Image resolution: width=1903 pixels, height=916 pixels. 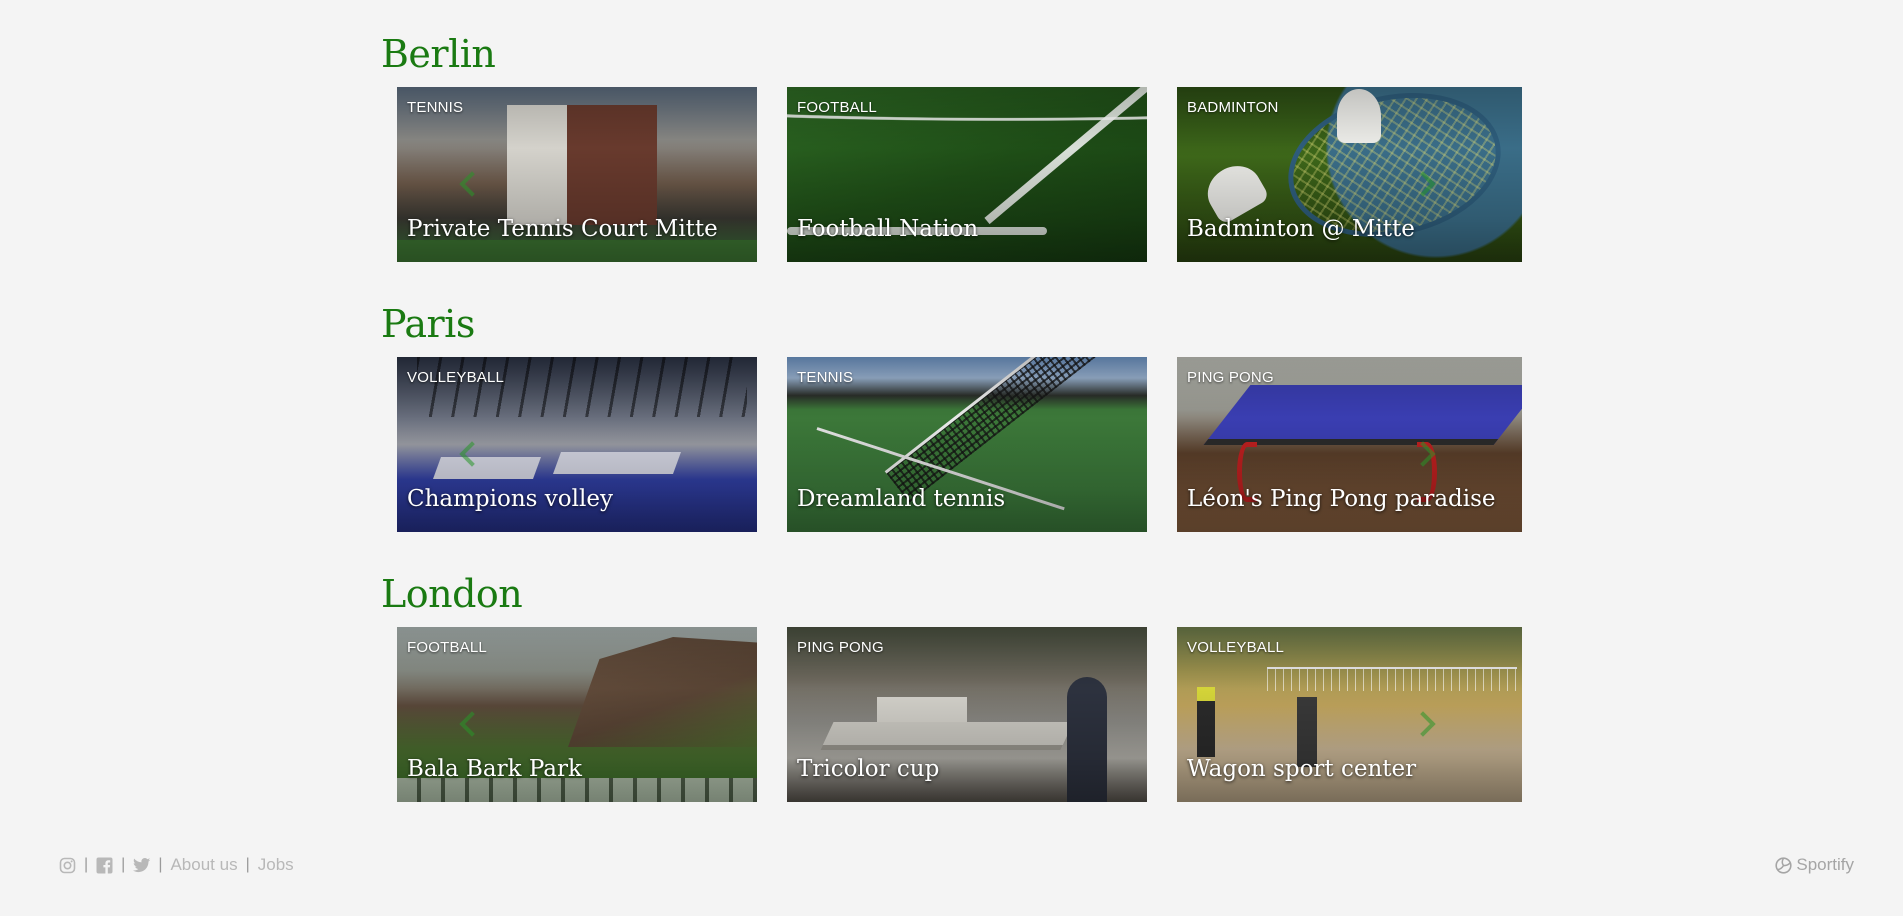 I want to click on venue-card: PING PONG Tricolor cup, so click(x=967, y=714).